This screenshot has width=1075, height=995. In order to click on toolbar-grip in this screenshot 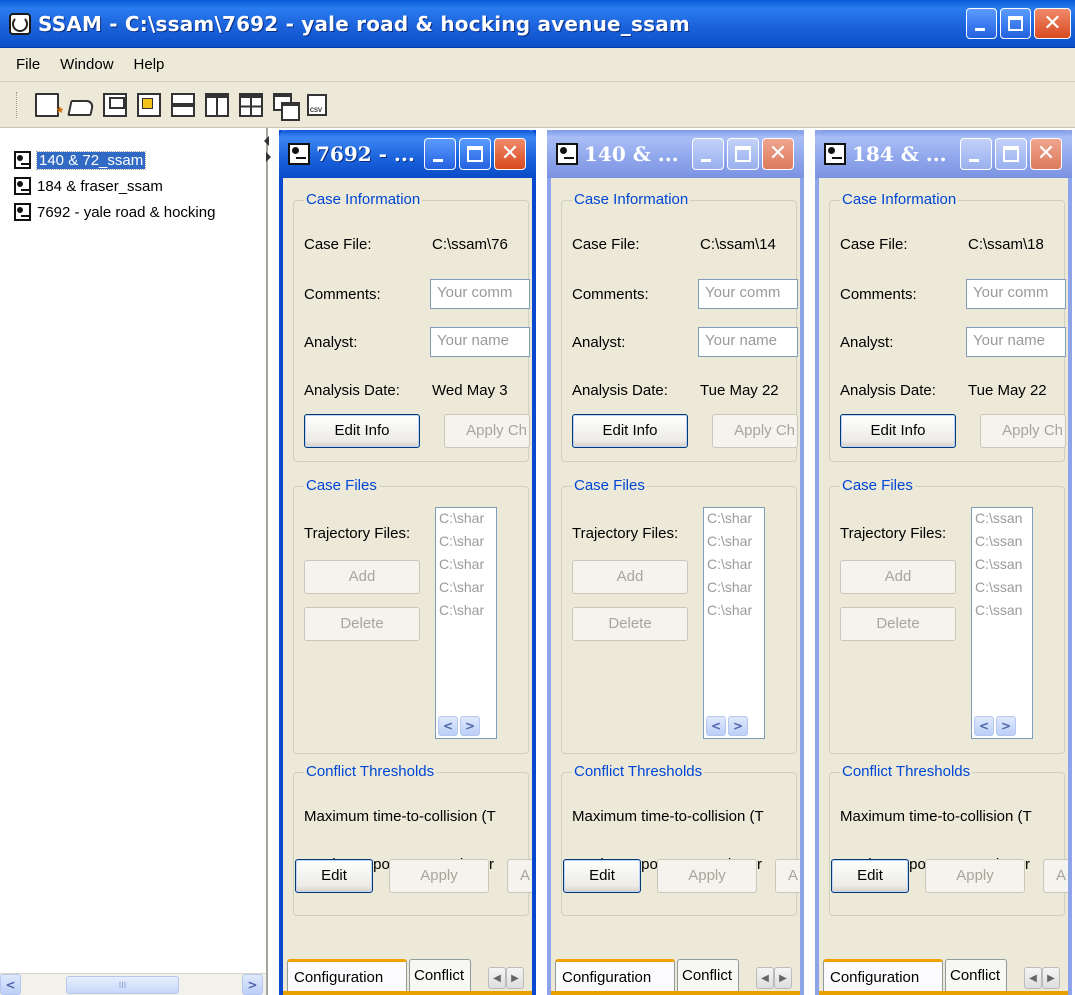, I will do `click(17, 104)`.